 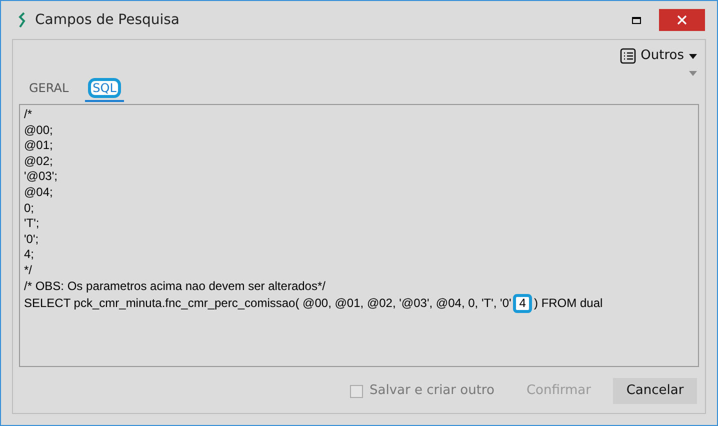 I want to click on close-icon, so click(x=682, y=20).